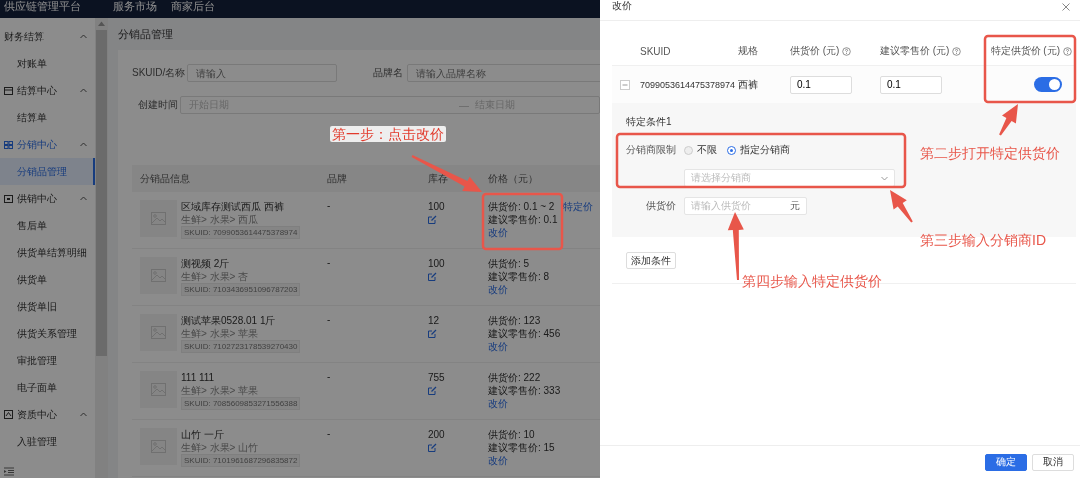 This screenshot has width=1080, height=478. What do you see at coordinates (748, 51) in the screenshot?
I see `column-header: 规格` at bounding box center [748, 51].